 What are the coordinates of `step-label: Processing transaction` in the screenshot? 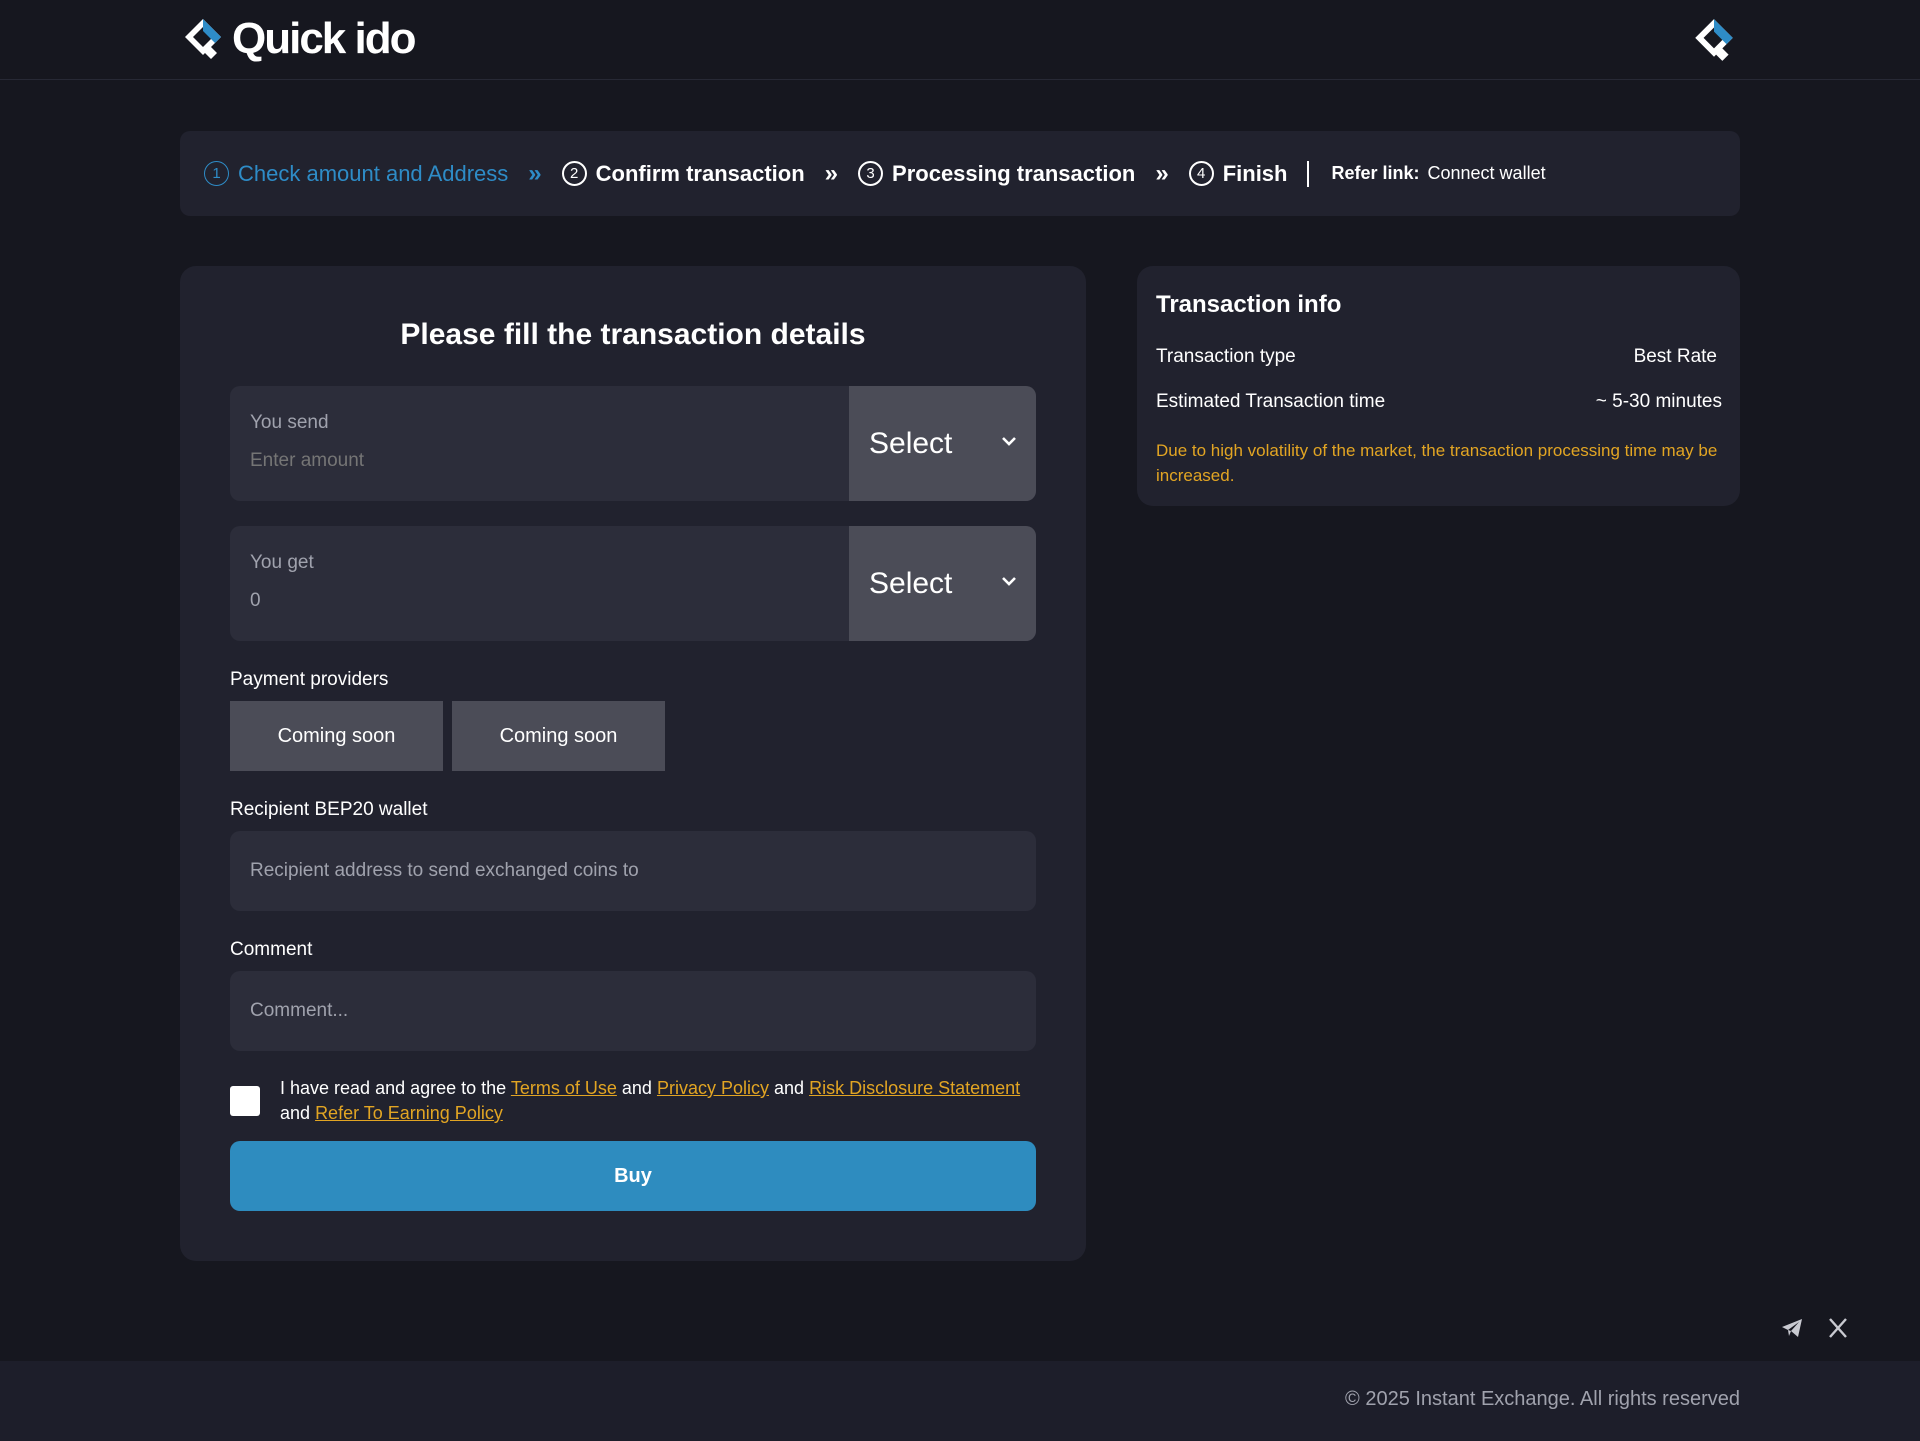 It's located at (1014, 173).